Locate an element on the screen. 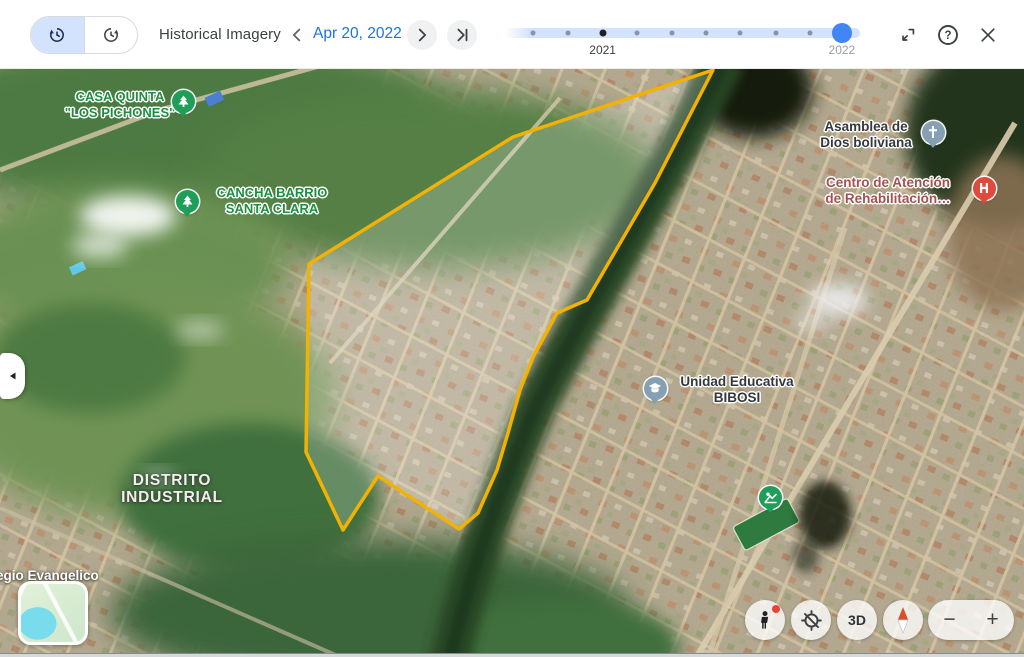 This screenshot has height=657, width=1024. skip-to-latest-icon is located at coordinates (462, 35).